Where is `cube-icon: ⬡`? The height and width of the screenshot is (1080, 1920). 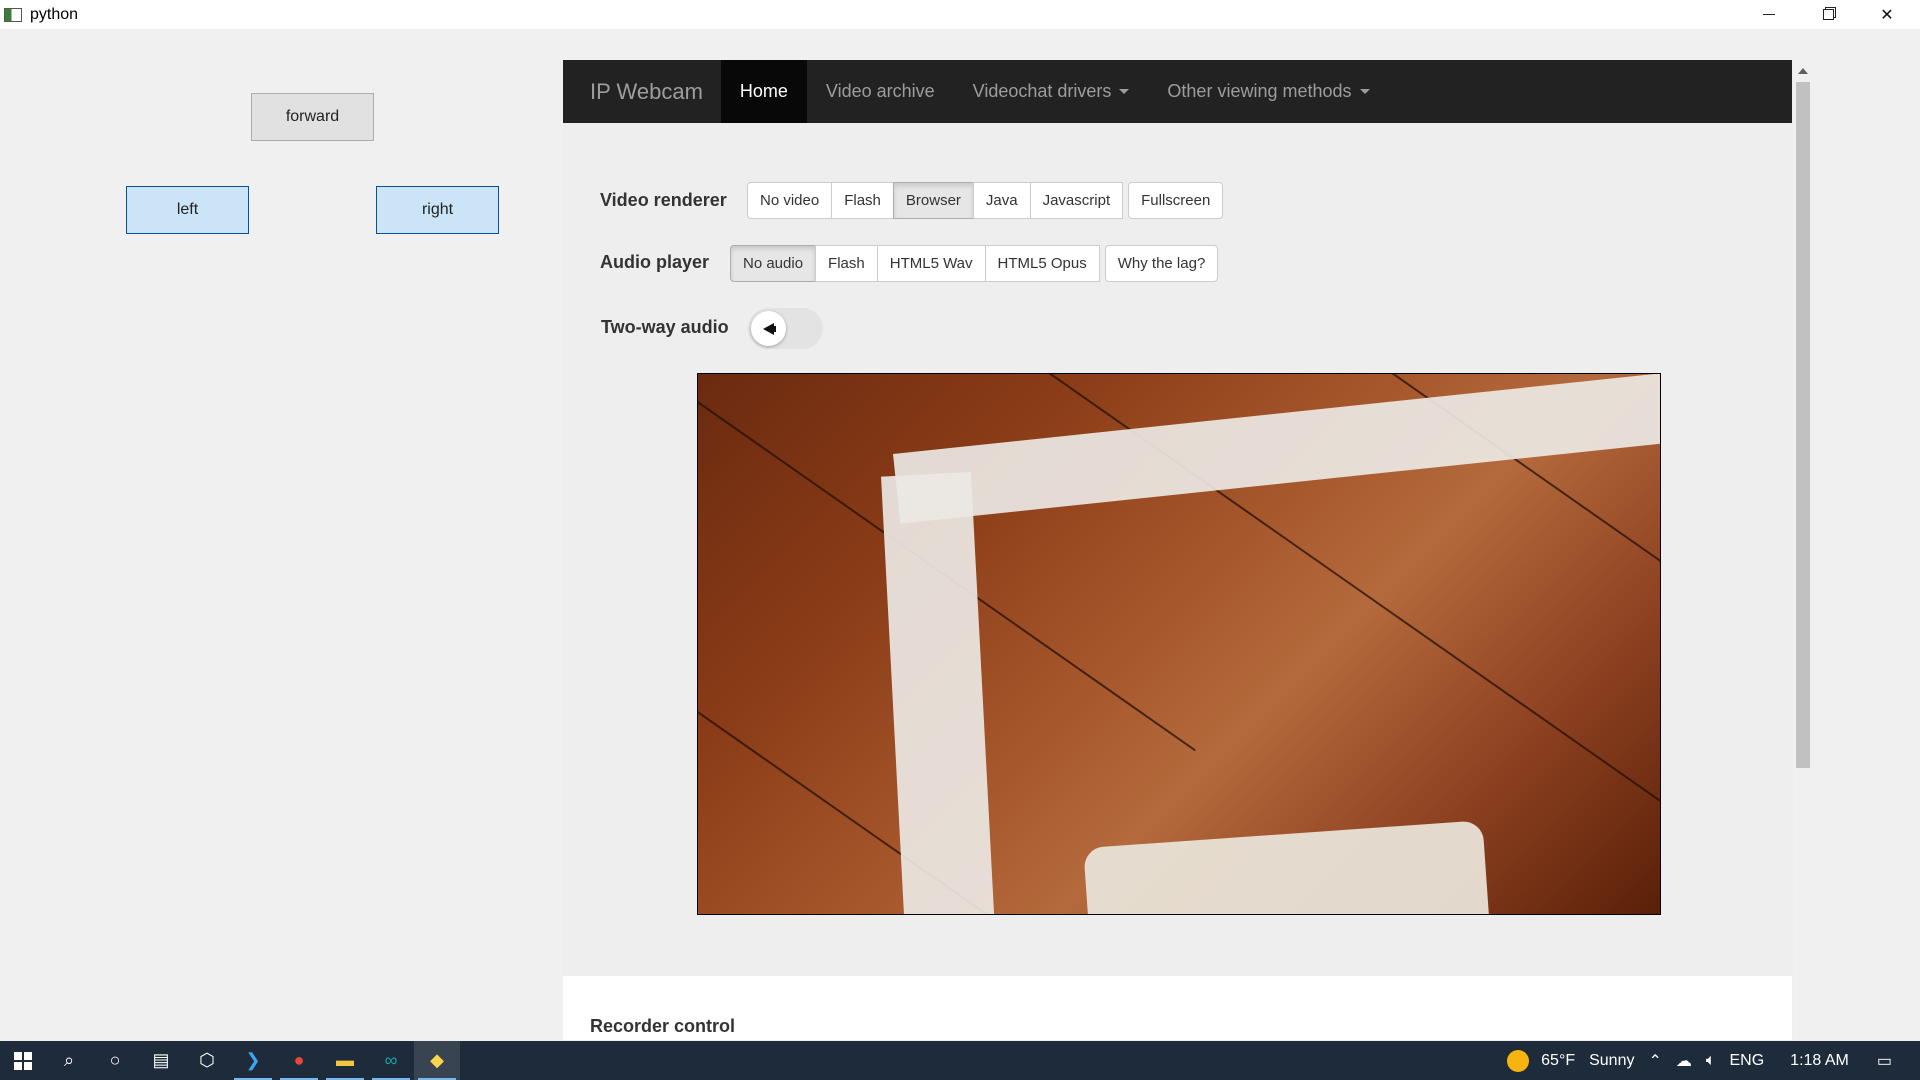 cube-icon: ⬡ is located at coordinates (207, 1060).